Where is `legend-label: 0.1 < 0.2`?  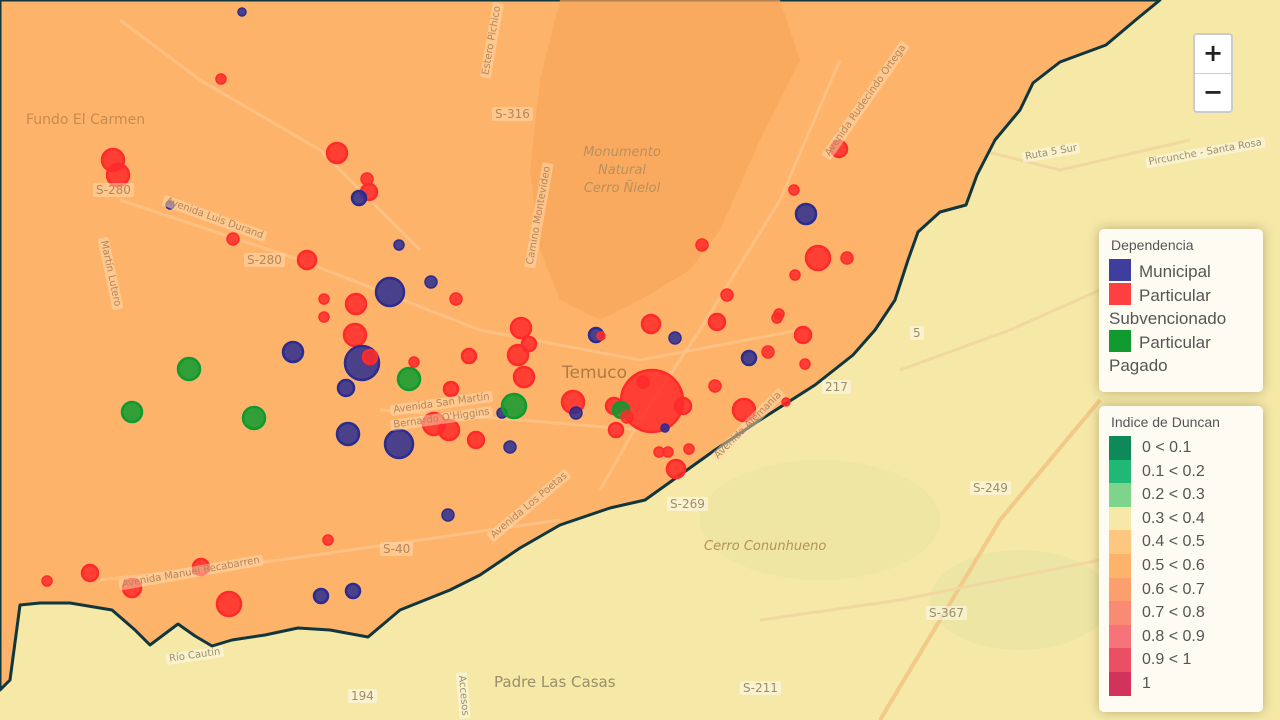
legend-label: 0.1 < 0.2 is located at coordinates (1173, 471).